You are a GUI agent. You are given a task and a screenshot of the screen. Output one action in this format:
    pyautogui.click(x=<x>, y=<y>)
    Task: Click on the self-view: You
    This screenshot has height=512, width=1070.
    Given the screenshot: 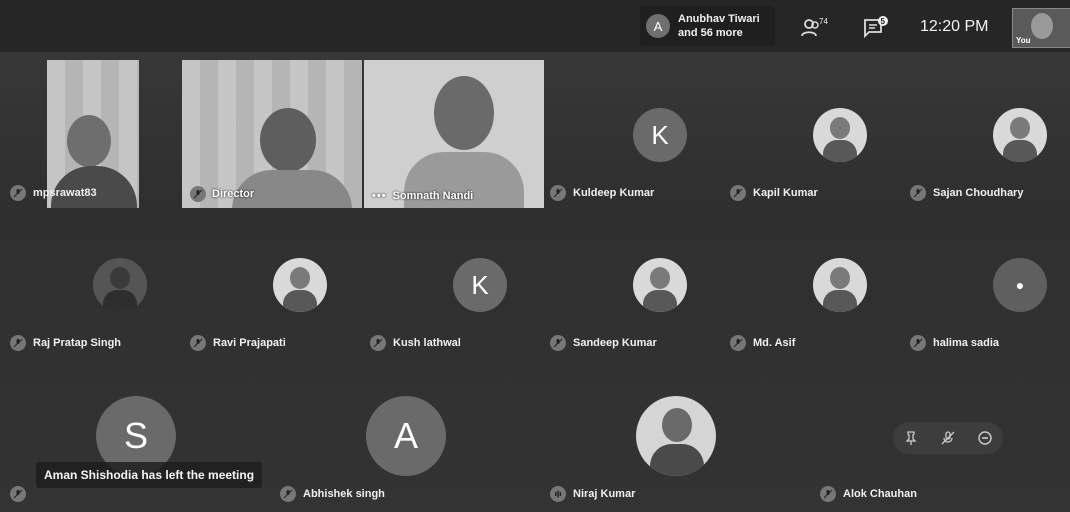 What is the action you would take?
    pyautogui.click(x=1041, y=28)
    